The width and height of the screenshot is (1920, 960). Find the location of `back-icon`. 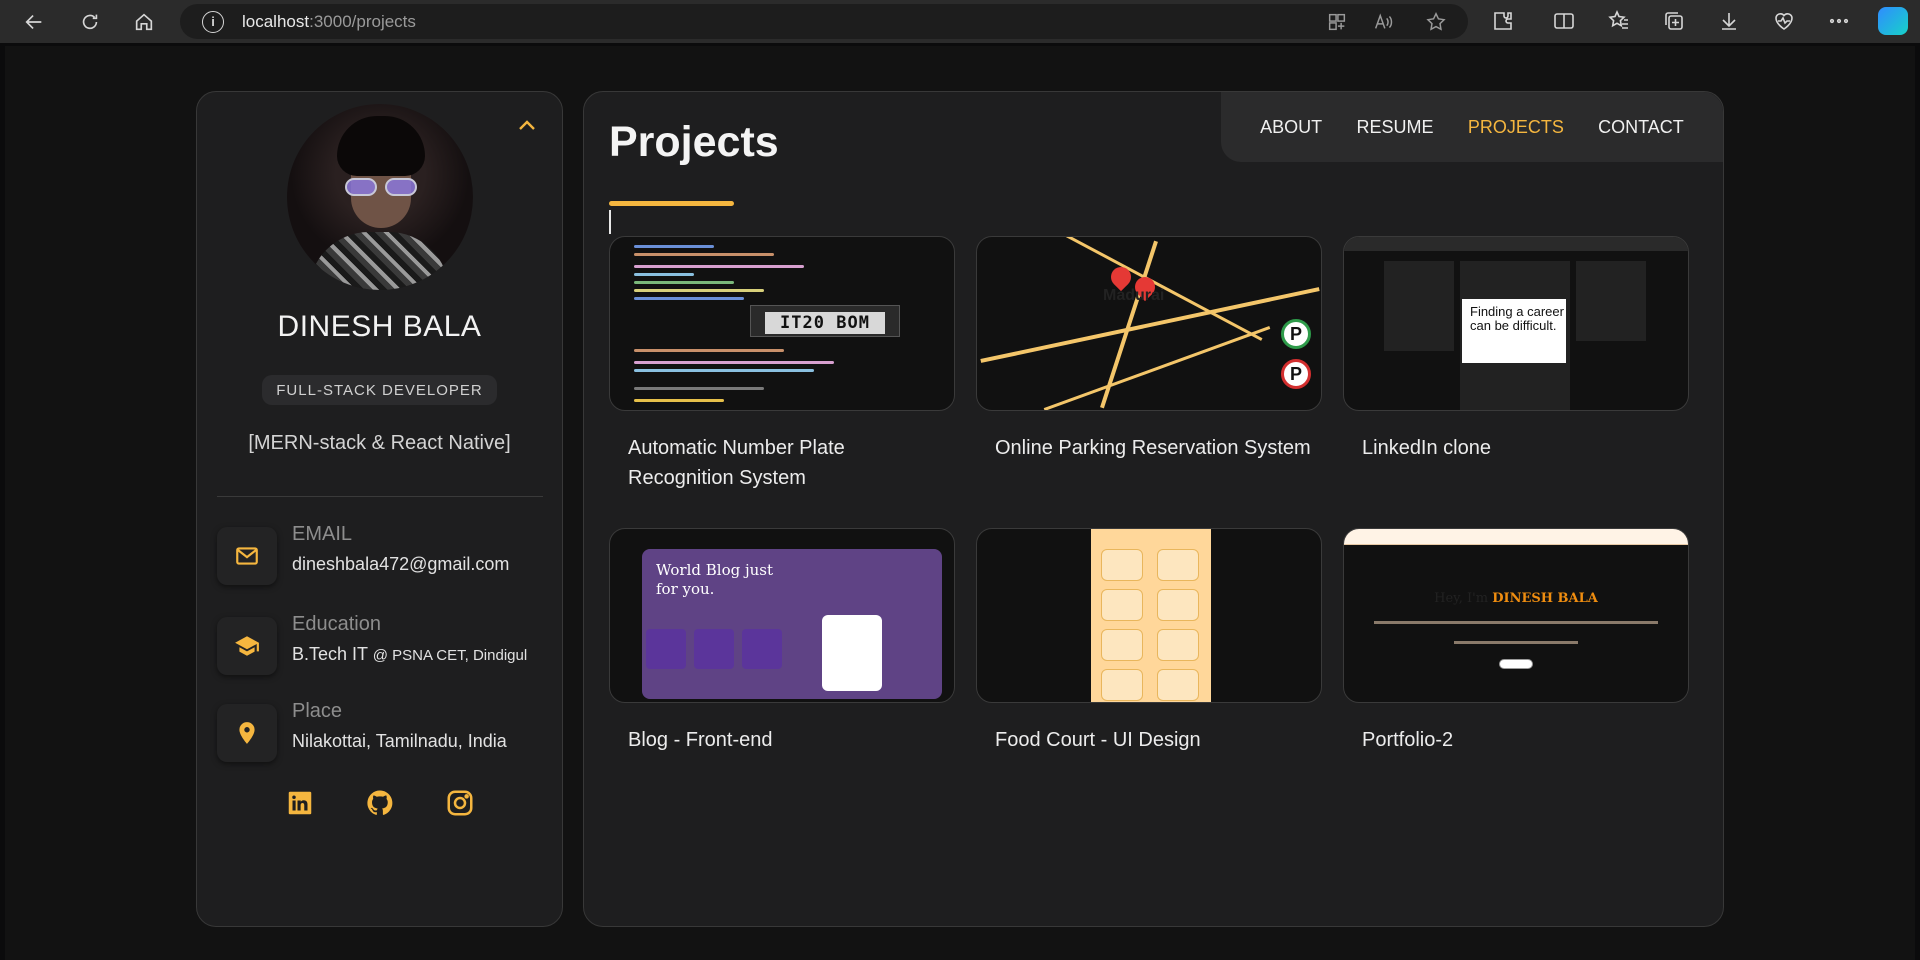

back-icon is located at coordinates (34, 22).